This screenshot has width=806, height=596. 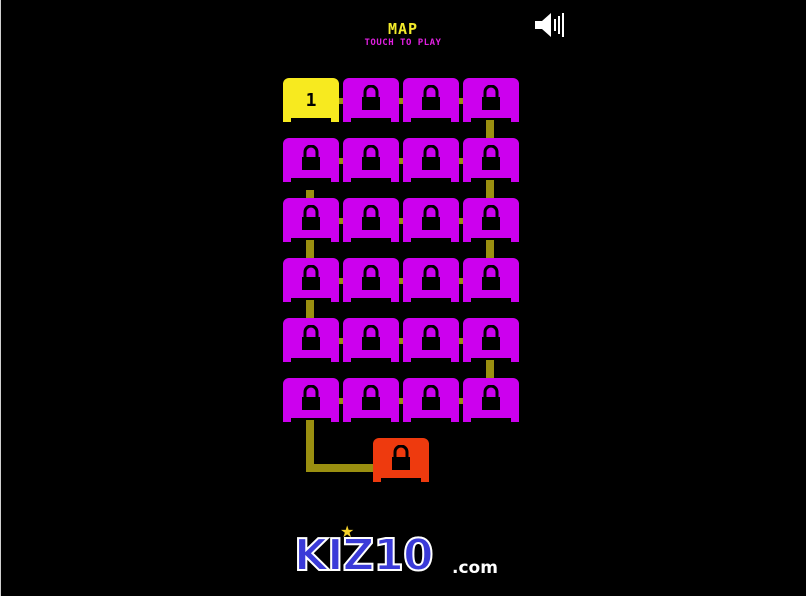 What do you see at coordinates (364, 555) in the screenshot?
I see `logo-text: KIZ10` at bounding box center [364, 555].